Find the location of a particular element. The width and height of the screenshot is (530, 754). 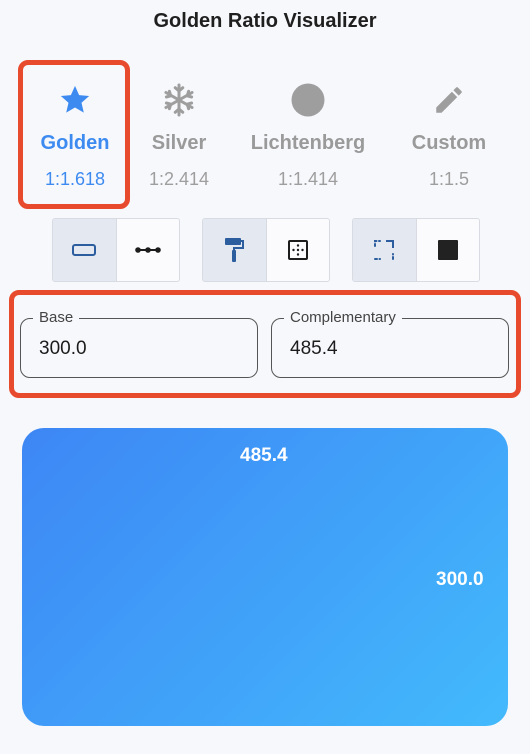

dotted-square-icon is located at coordinates (297, 250).